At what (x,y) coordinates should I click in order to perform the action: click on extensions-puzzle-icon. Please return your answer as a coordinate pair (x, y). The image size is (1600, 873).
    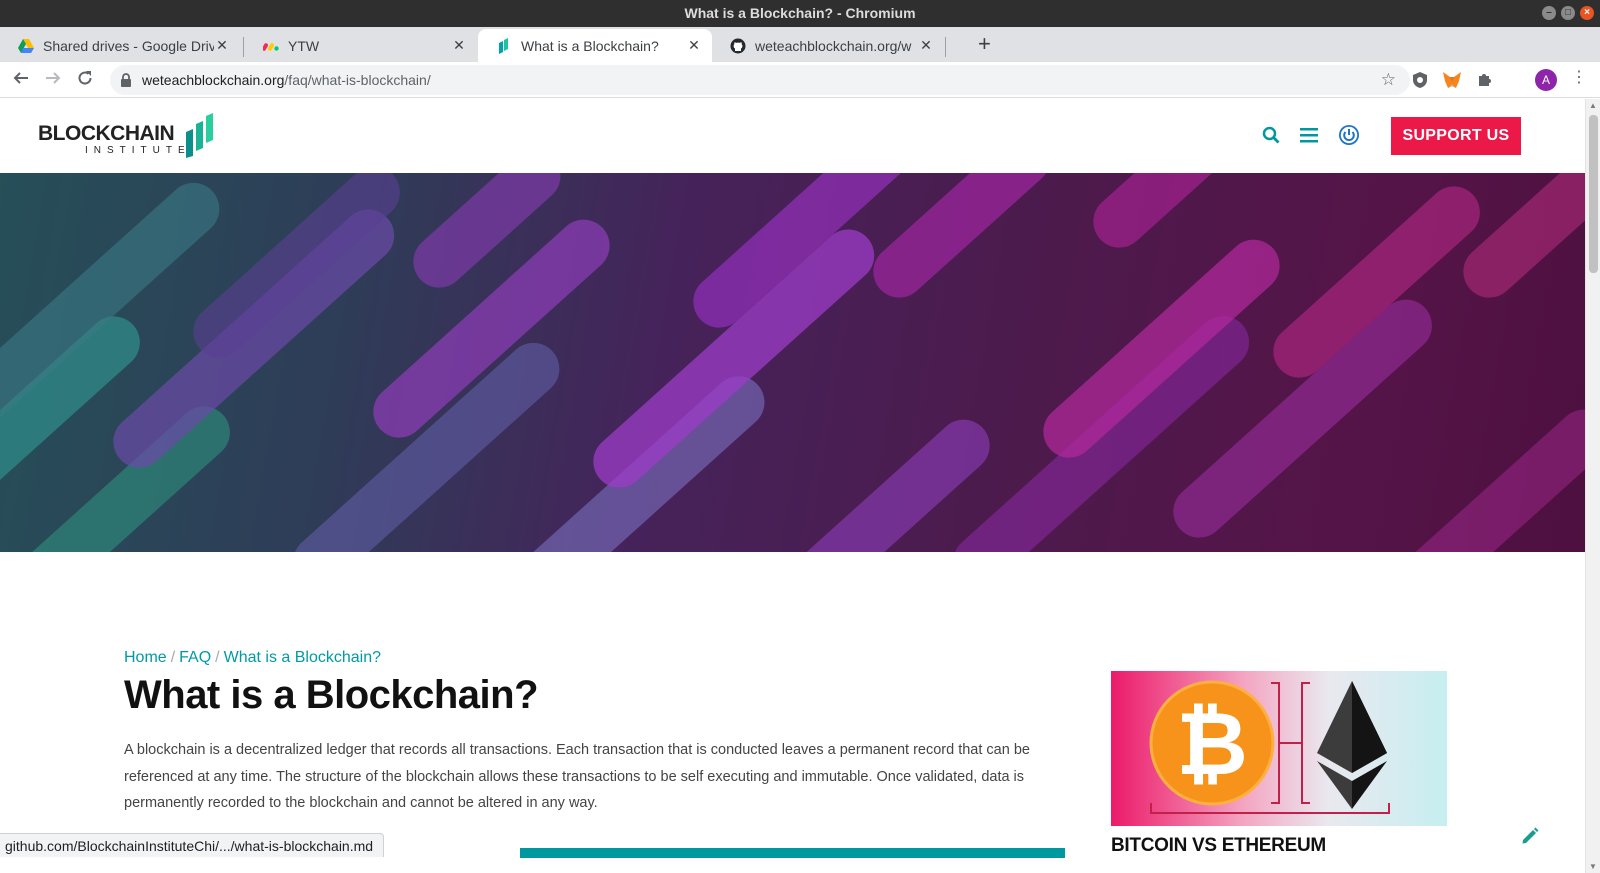
    Looking at the image, I should click on (1484, 80).